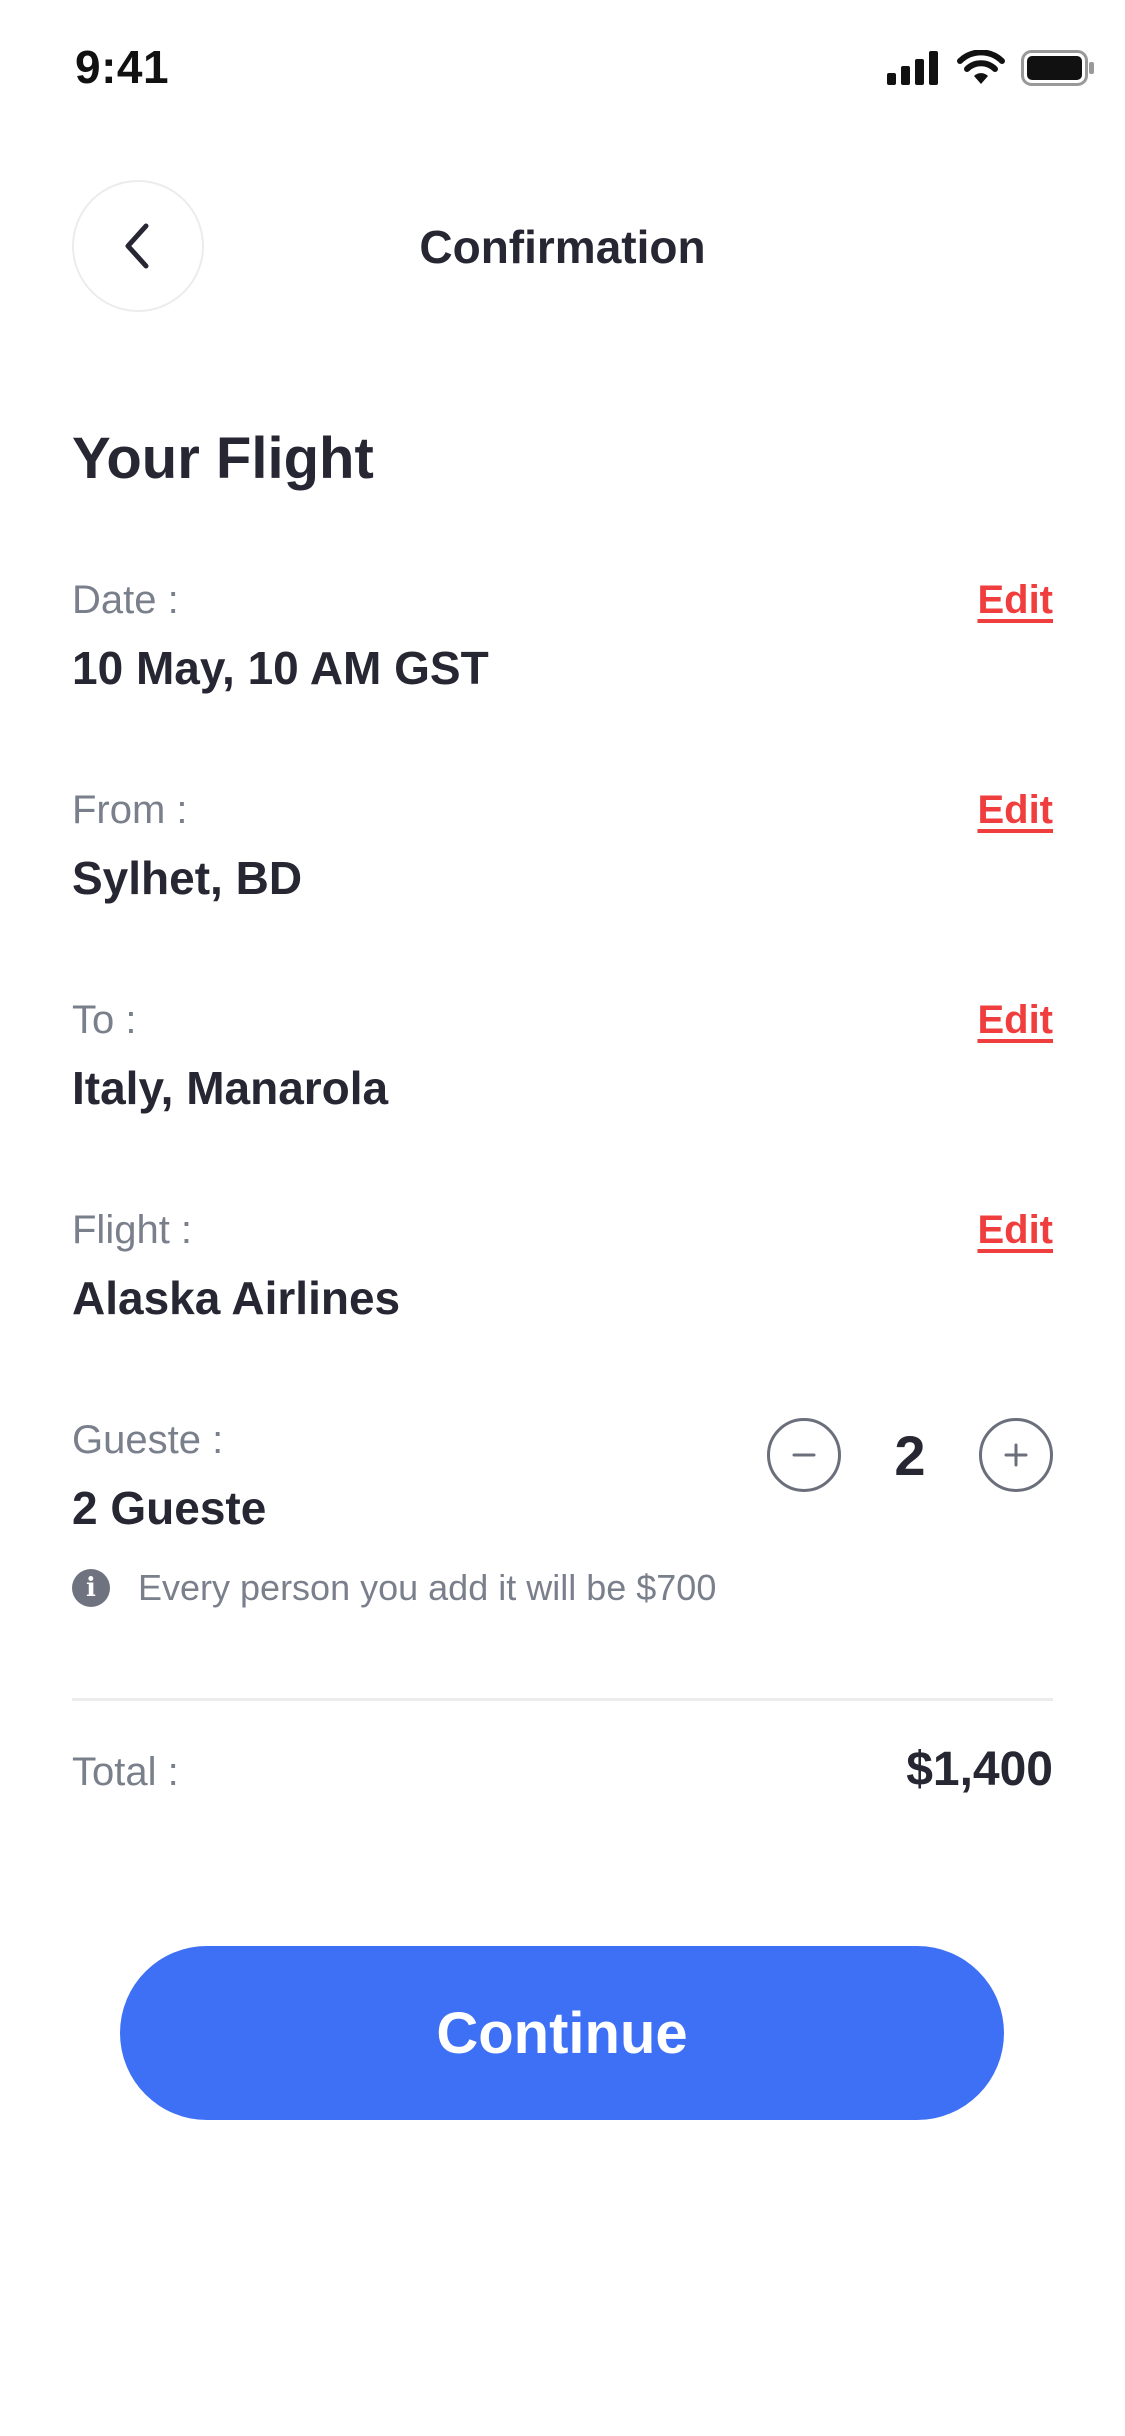 The width and height of the screenshot is (1125, 2436). I want to click on guest-stepper: 2, so click(910, 1455).